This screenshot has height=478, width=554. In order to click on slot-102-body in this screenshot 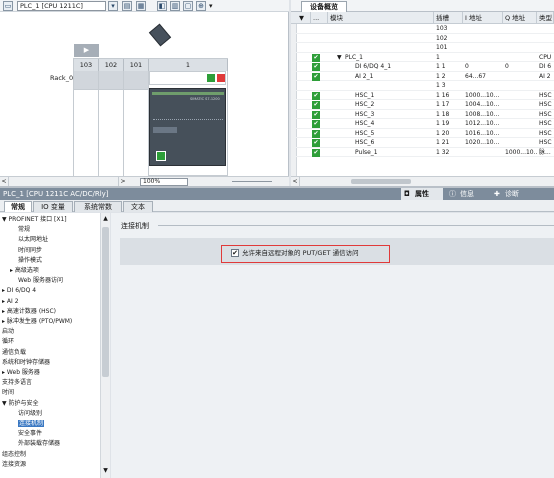, I will do `click(111, 132)`.